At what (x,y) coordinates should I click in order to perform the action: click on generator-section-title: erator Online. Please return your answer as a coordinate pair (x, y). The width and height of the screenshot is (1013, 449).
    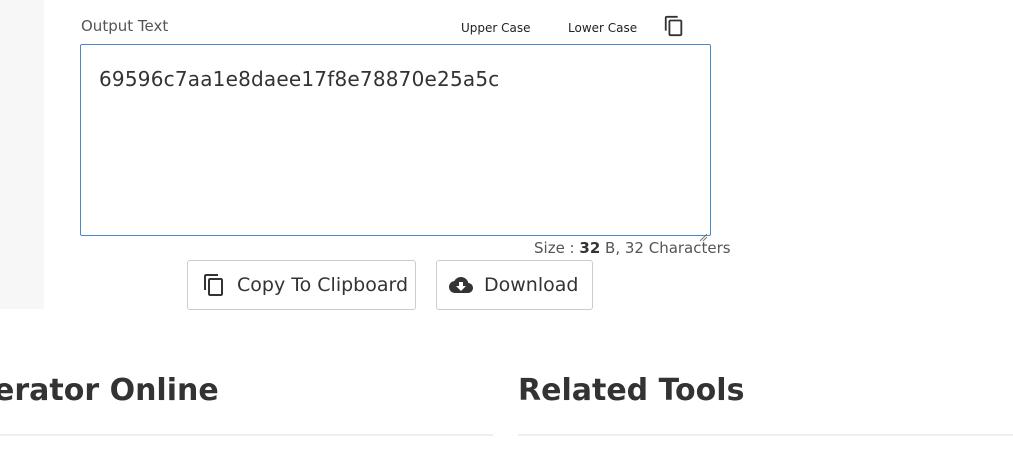
    Looking at the image, I should click on (109, 390).